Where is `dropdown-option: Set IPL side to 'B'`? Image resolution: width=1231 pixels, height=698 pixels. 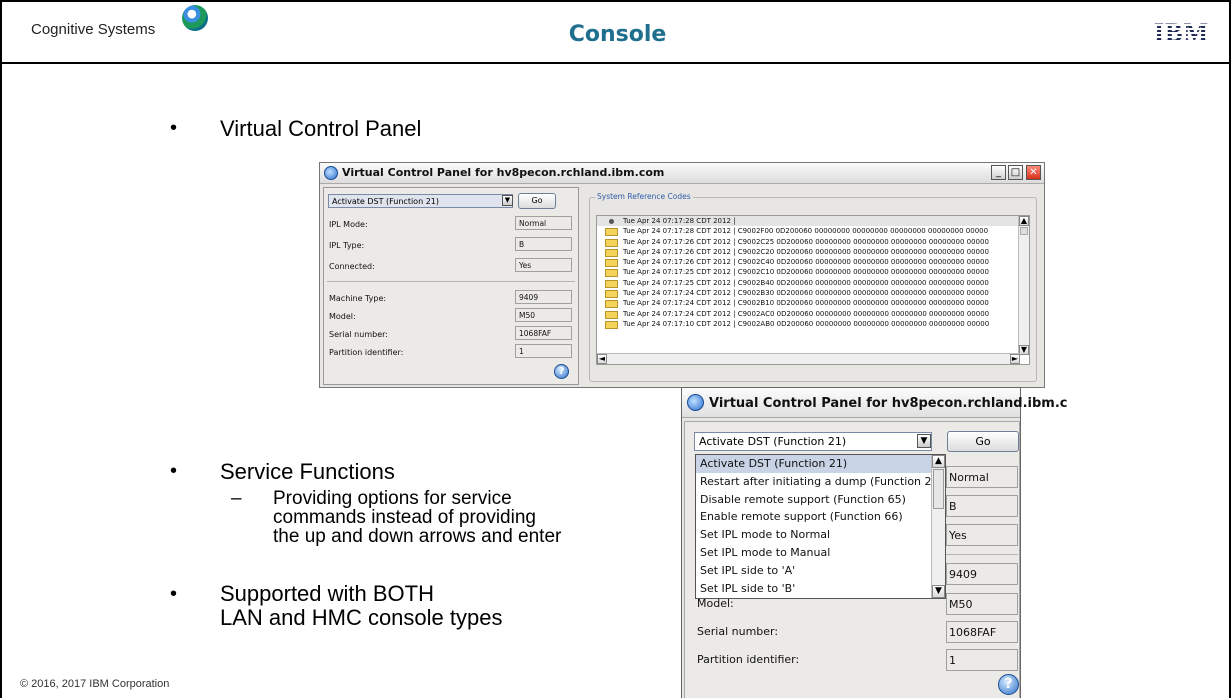
dropdown-option: Set IPL side to 'B' is located at coordinates (820, 589).